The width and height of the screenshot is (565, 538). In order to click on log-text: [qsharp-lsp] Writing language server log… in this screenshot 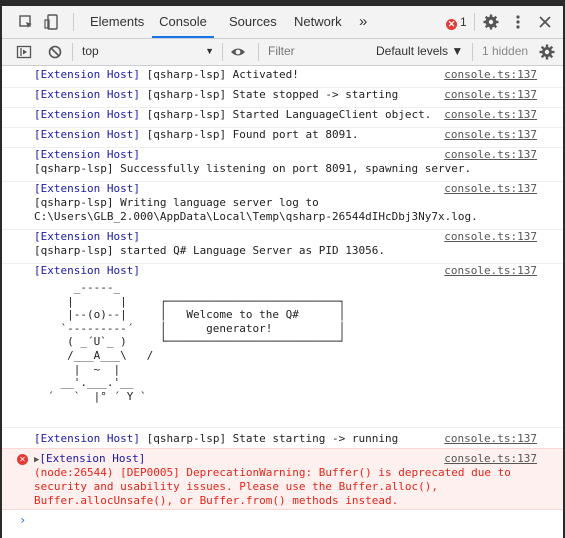, I will do `click(176, 202)`.